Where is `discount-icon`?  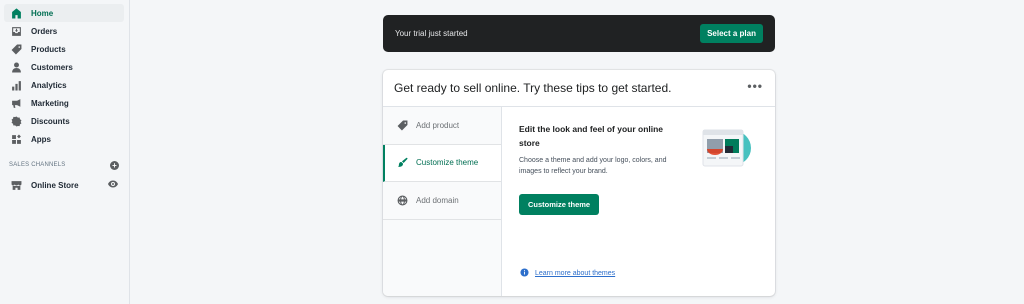 discount-icon is located at coordinates (16, 121).